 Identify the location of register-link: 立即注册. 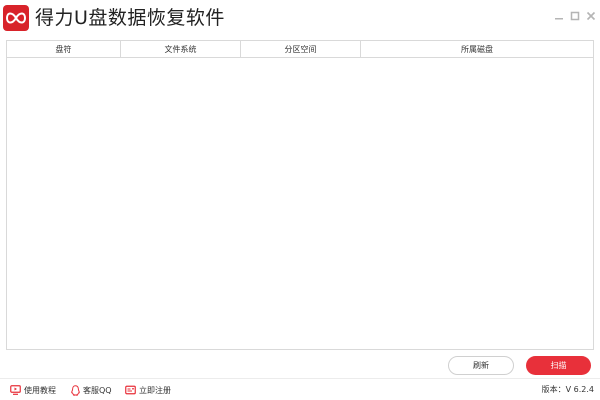
(148, 390).